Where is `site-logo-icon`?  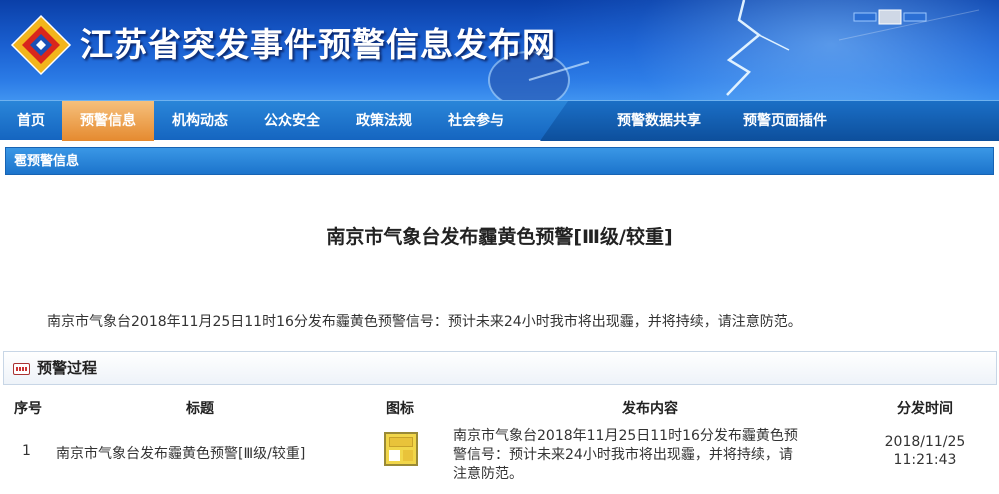
site-logo-icon is located at coordinates (41, 45).